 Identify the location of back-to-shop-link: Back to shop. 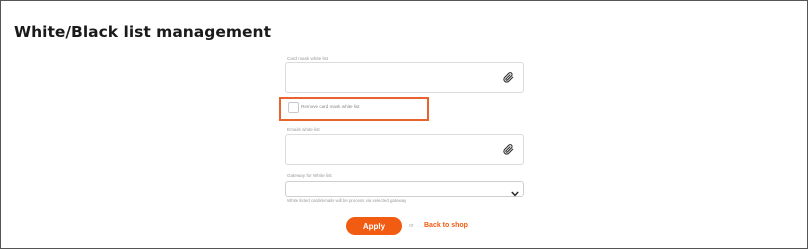
(446, 225).